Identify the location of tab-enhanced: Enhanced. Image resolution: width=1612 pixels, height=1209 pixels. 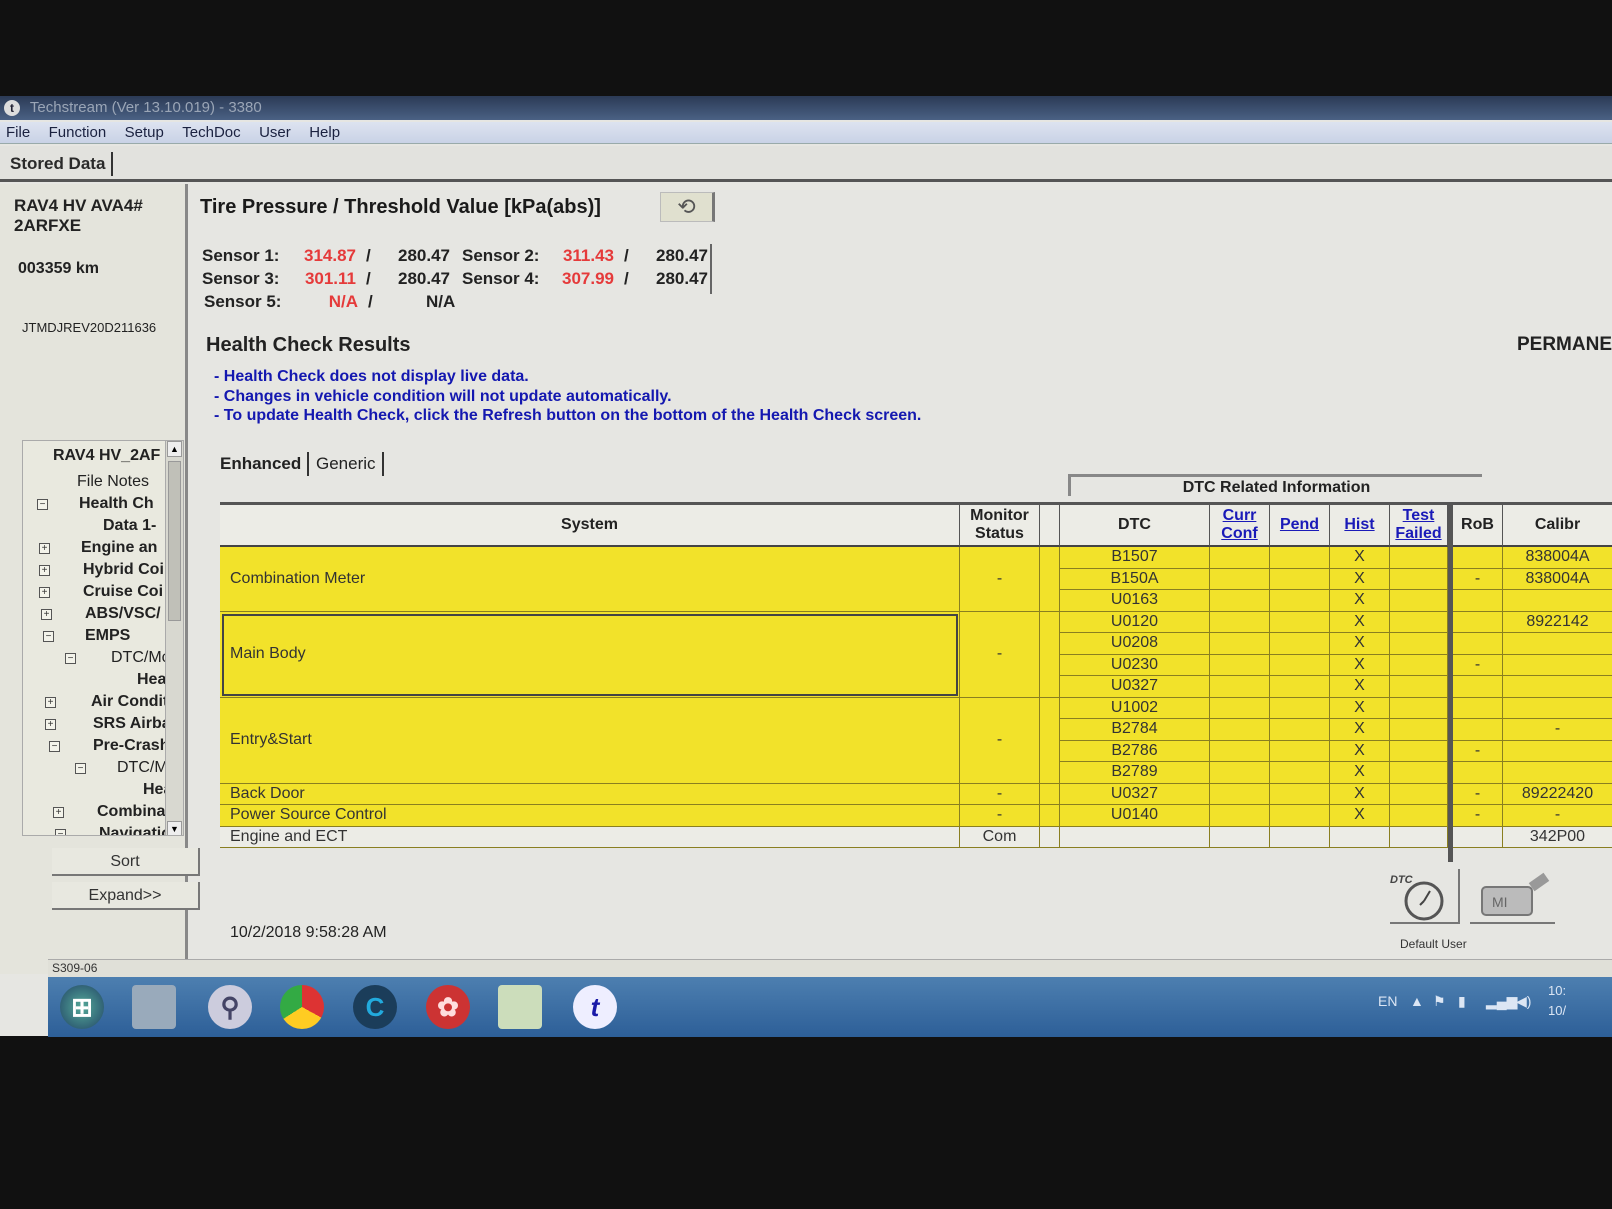
(262, 464).